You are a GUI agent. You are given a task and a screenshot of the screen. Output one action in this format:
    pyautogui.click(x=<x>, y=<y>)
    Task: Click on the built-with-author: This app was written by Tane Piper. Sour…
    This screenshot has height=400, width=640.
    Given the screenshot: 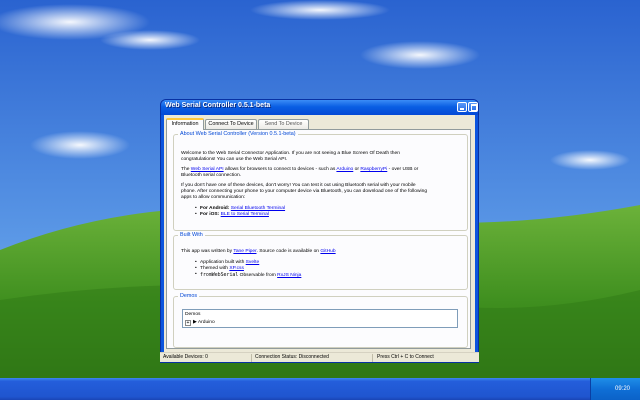 What is the action you would take?
    pyautogui.click(x=258, y=251)
    